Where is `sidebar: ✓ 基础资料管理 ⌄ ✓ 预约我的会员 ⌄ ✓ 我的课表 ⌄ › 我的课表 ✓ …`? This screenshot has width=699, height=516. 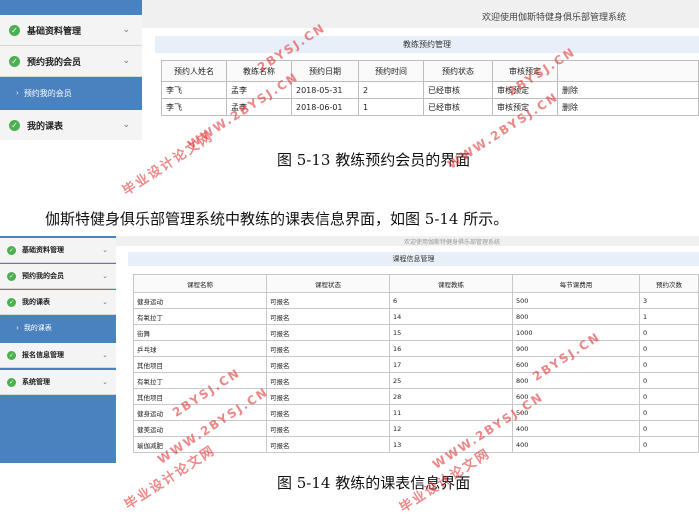 sidebar: ✓ 基础资料管理 ⌄ ✓ 预约我的会员 ⌄ ✓ 我的课表 ⌄ › 我的课表 ✓ … is located at coordinates (58, 349).